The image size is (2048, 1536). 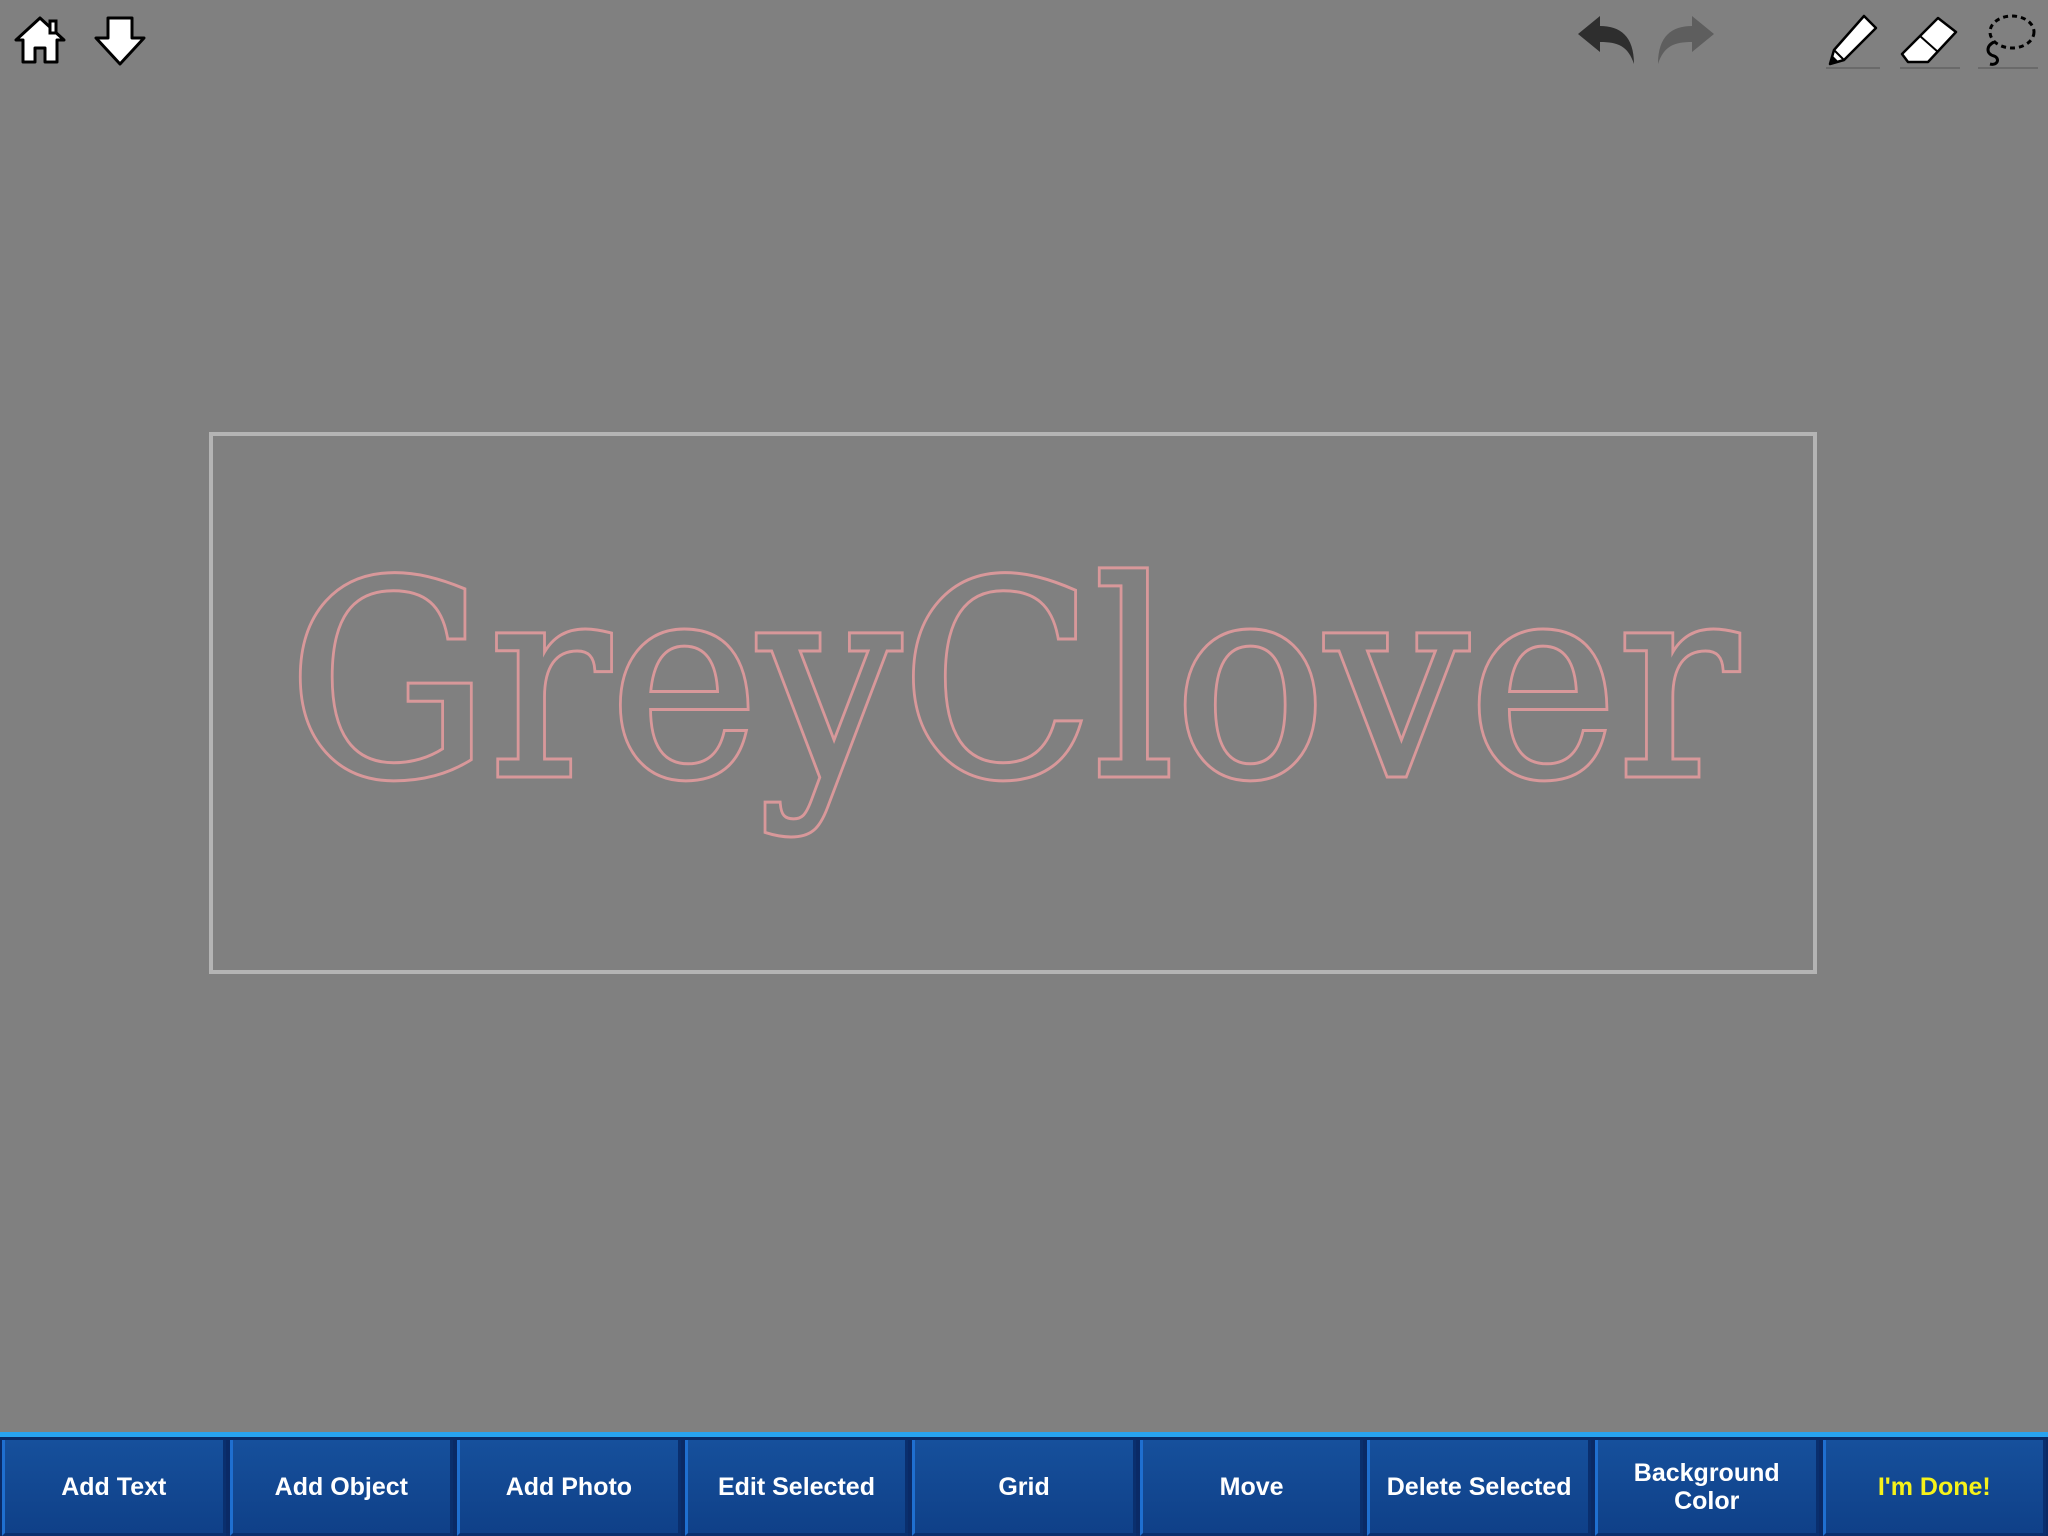 I want to click on home-icon, so click(x=40, y=40).